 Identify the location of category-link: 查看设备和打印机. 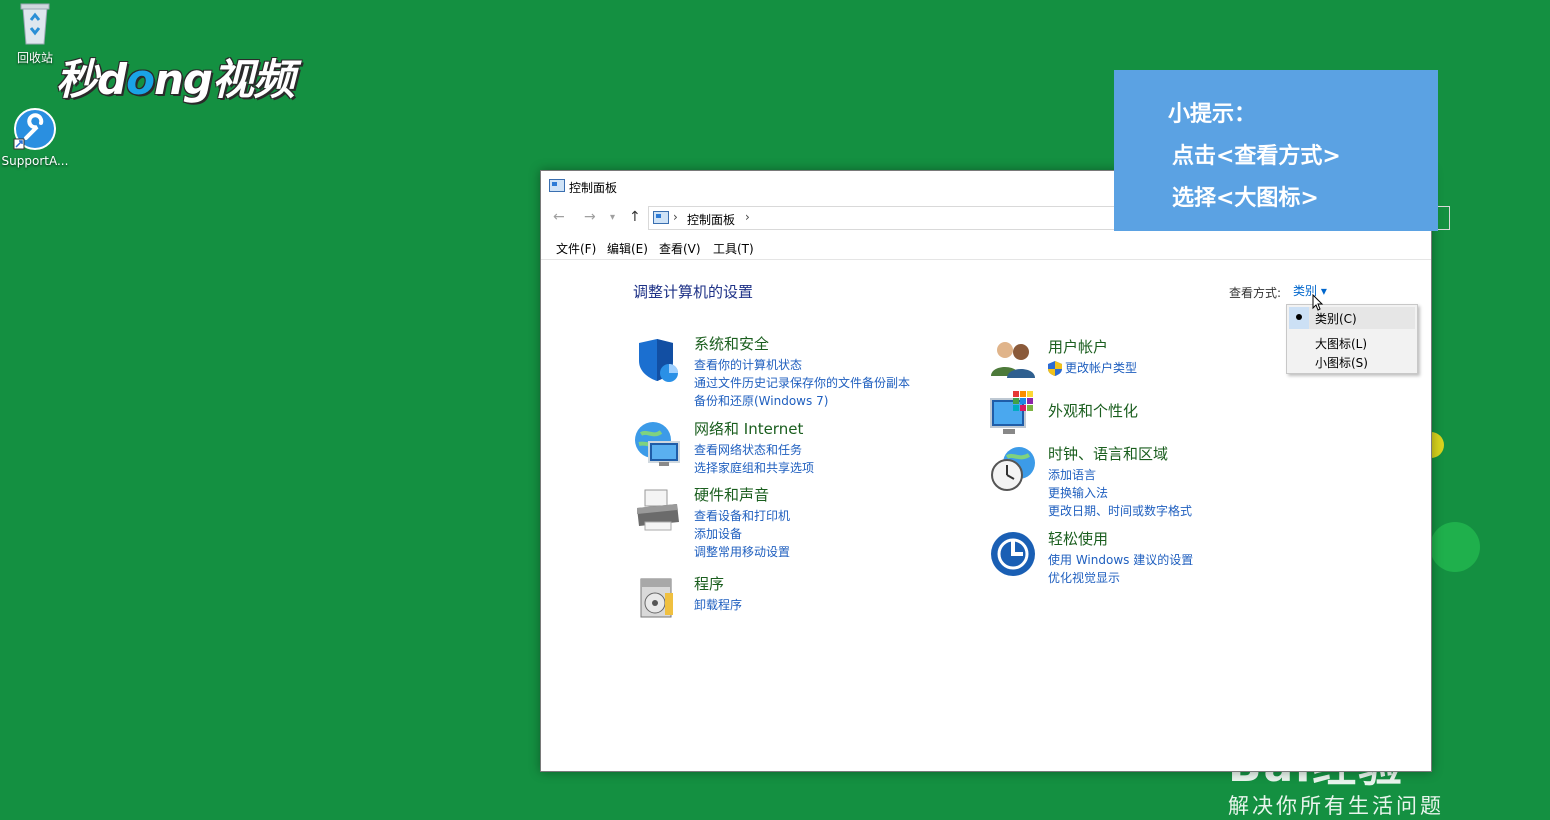
(742, 516).